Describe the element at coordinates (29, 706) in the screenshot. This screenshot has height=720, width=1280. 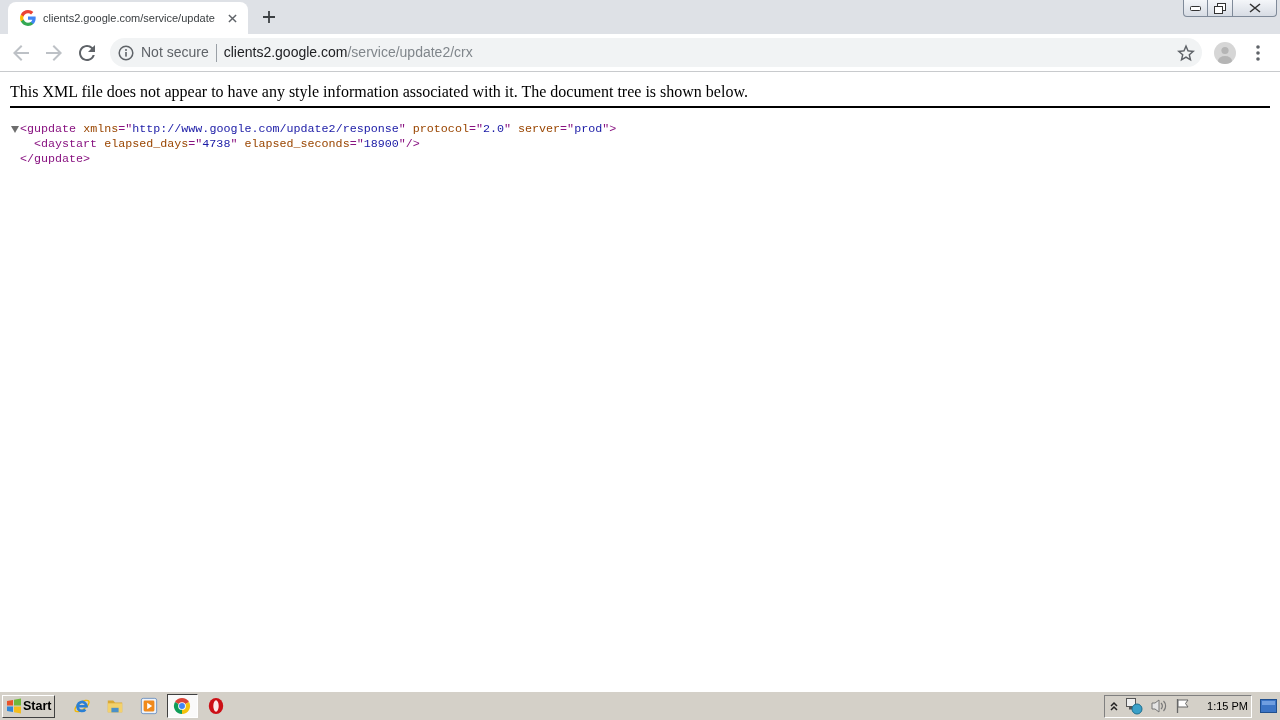
I see `start-button: Start` at that location.